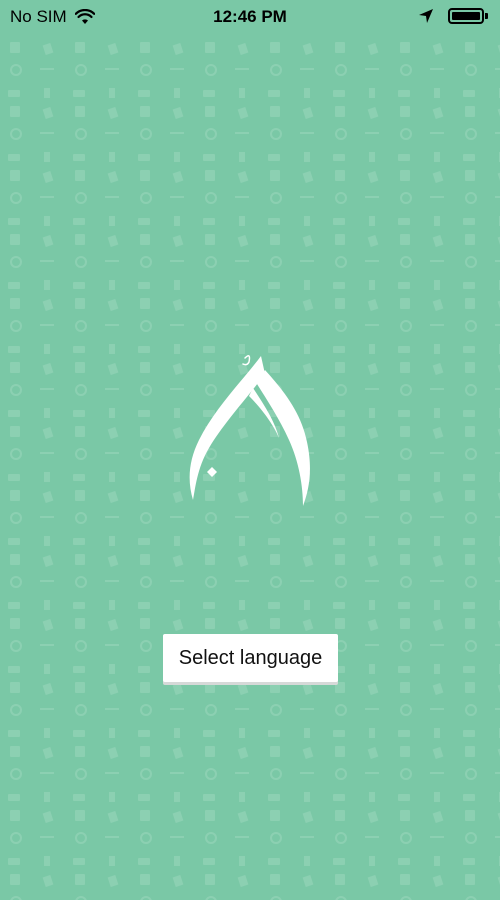 Image resolution: width=500 pixels, height=900 pixels. Describe the element at coordinates (250, 658) in the screenshot. I see `select-language-button: Select language` at that location.